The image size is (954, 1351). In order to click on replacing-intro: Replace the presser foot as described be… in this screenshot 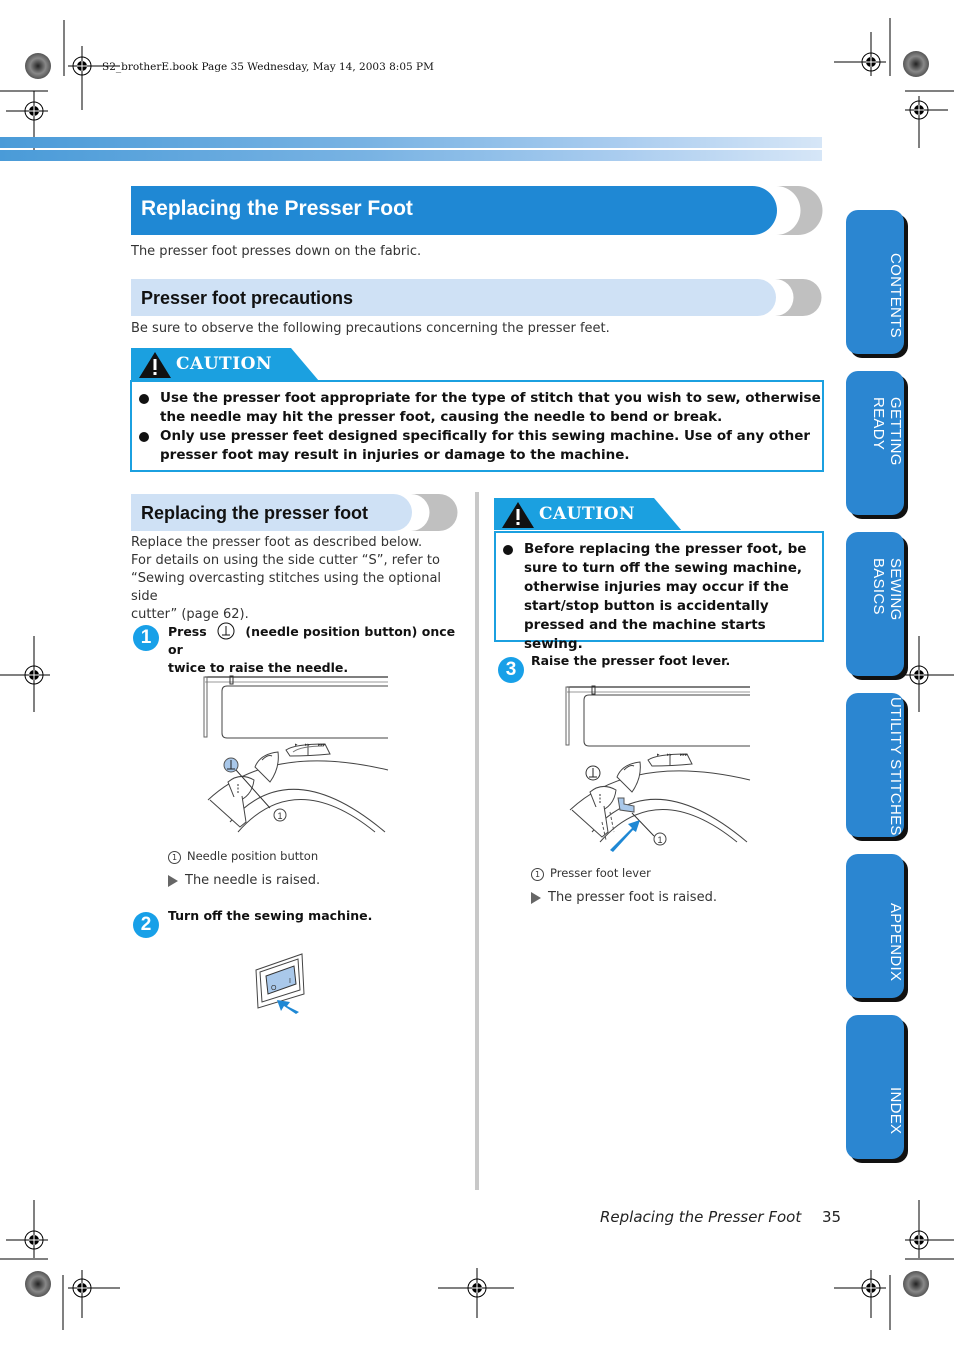, I will do `click(301, 579)`.